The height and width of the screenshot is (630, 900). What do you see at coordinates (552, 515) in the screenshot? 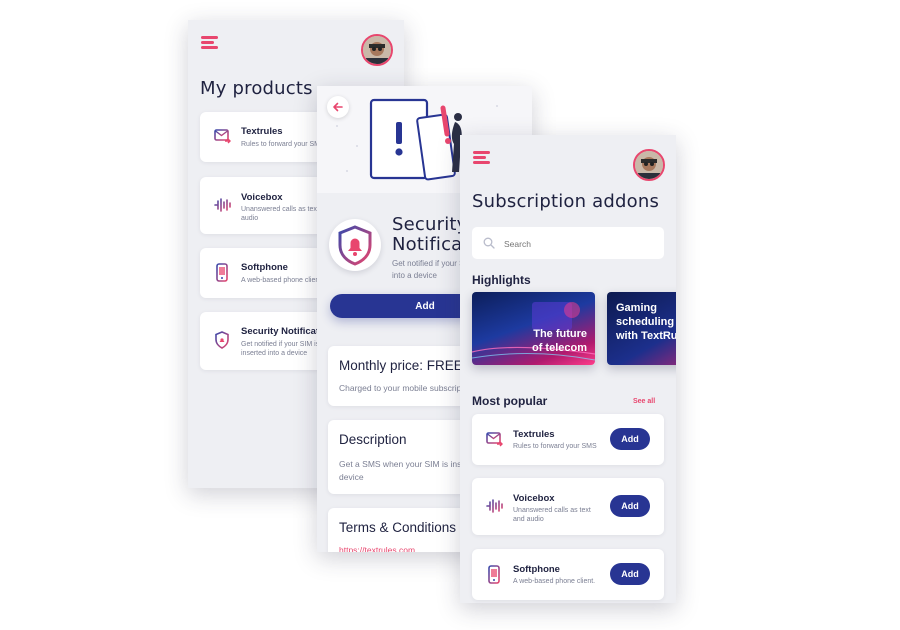
I see `addon-desc: Unanswered calls as text and audio` at bounding box center [552, 515].